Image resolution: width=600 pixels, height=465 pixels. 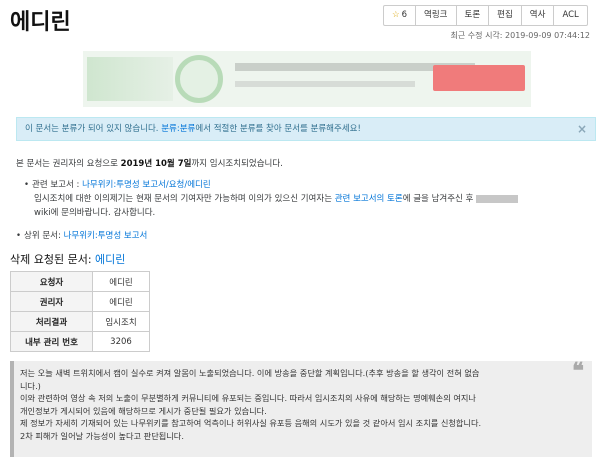 I want to click on document-toolbar: ☆ 6 역링크 토론 편집 역사 ACL, so click(x=485, y=15).